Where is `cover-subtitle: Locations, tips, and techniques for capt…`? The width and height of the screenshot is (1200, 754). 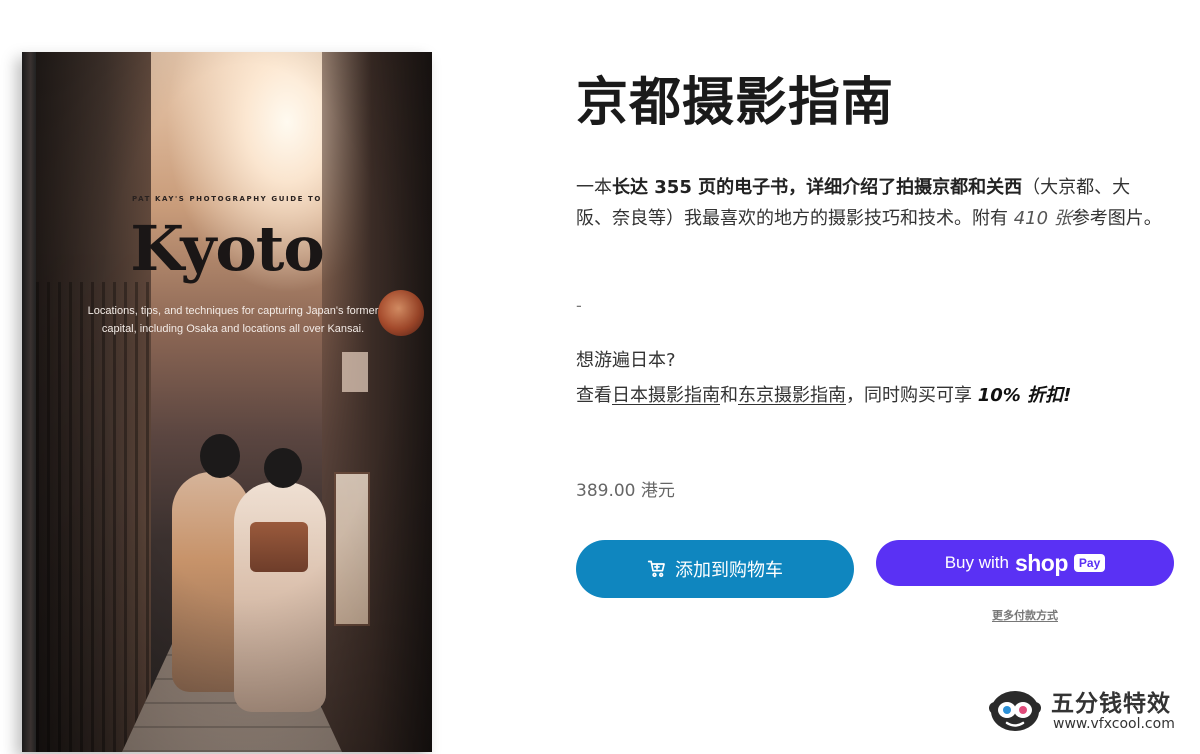 cover-subtitle: Locations, tips, and techniques for capt… is located at coordinates (233, 320).